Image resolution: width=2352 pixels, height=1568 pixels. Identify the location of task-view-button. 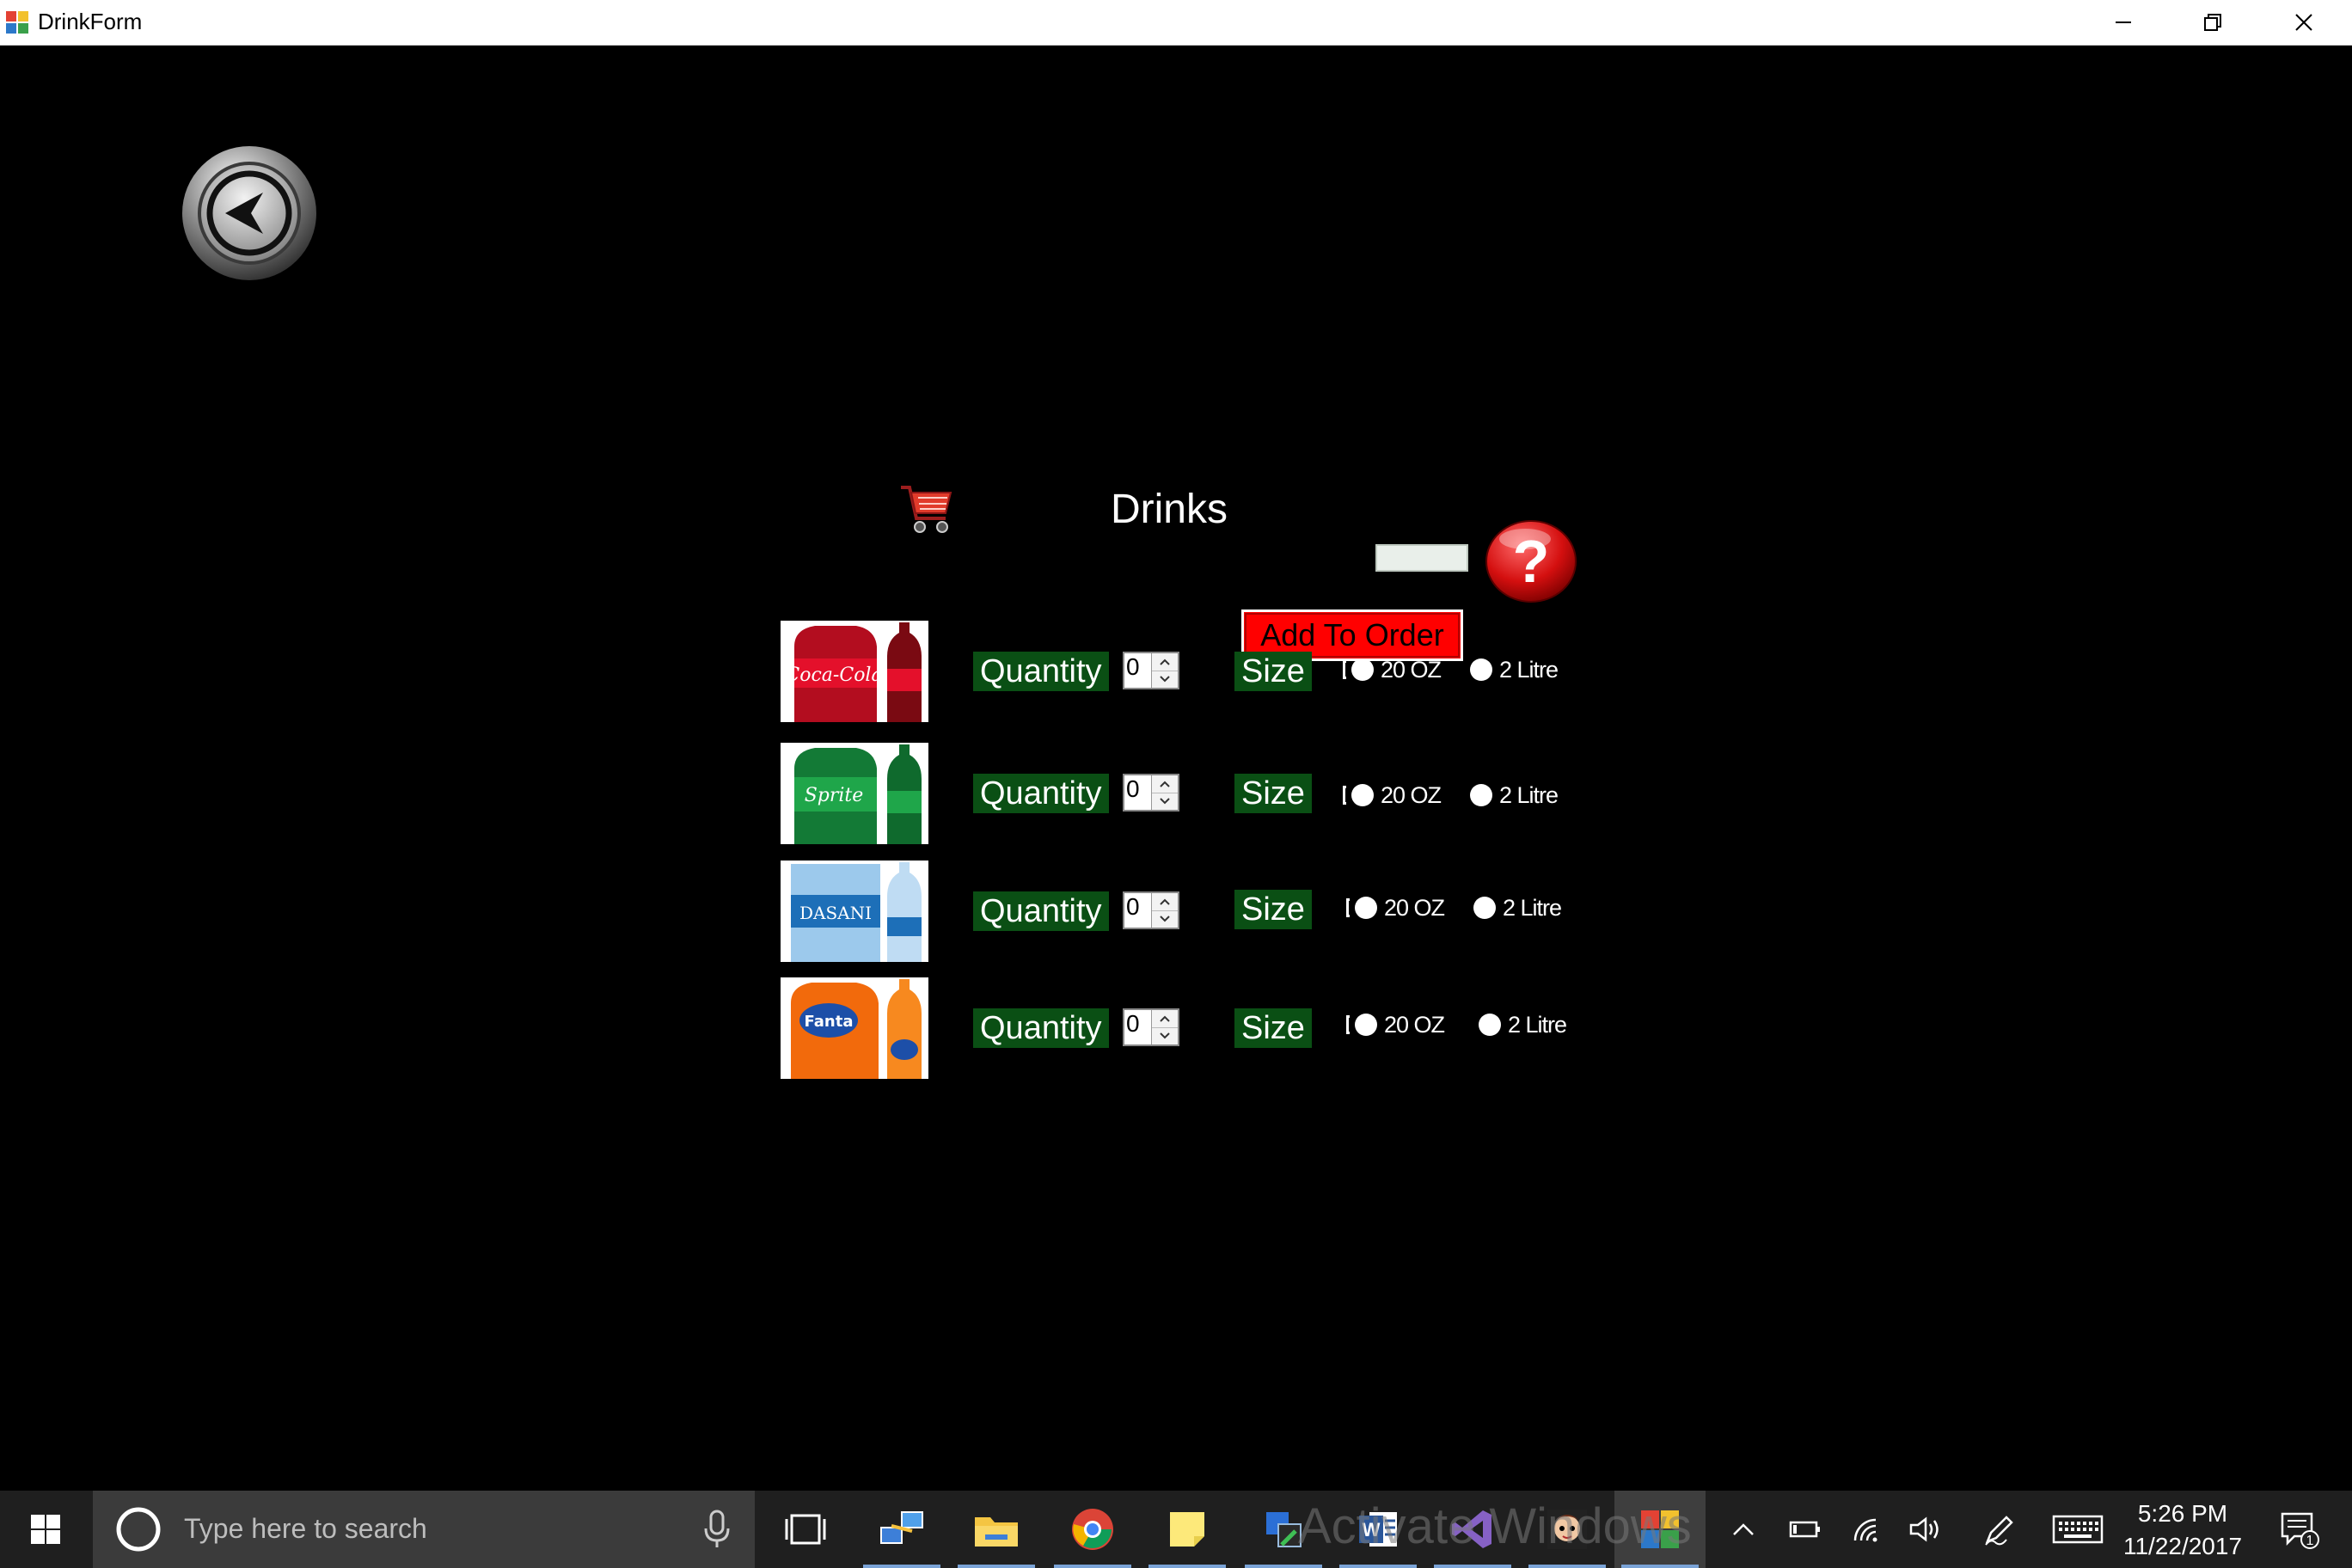
(805, 1529).